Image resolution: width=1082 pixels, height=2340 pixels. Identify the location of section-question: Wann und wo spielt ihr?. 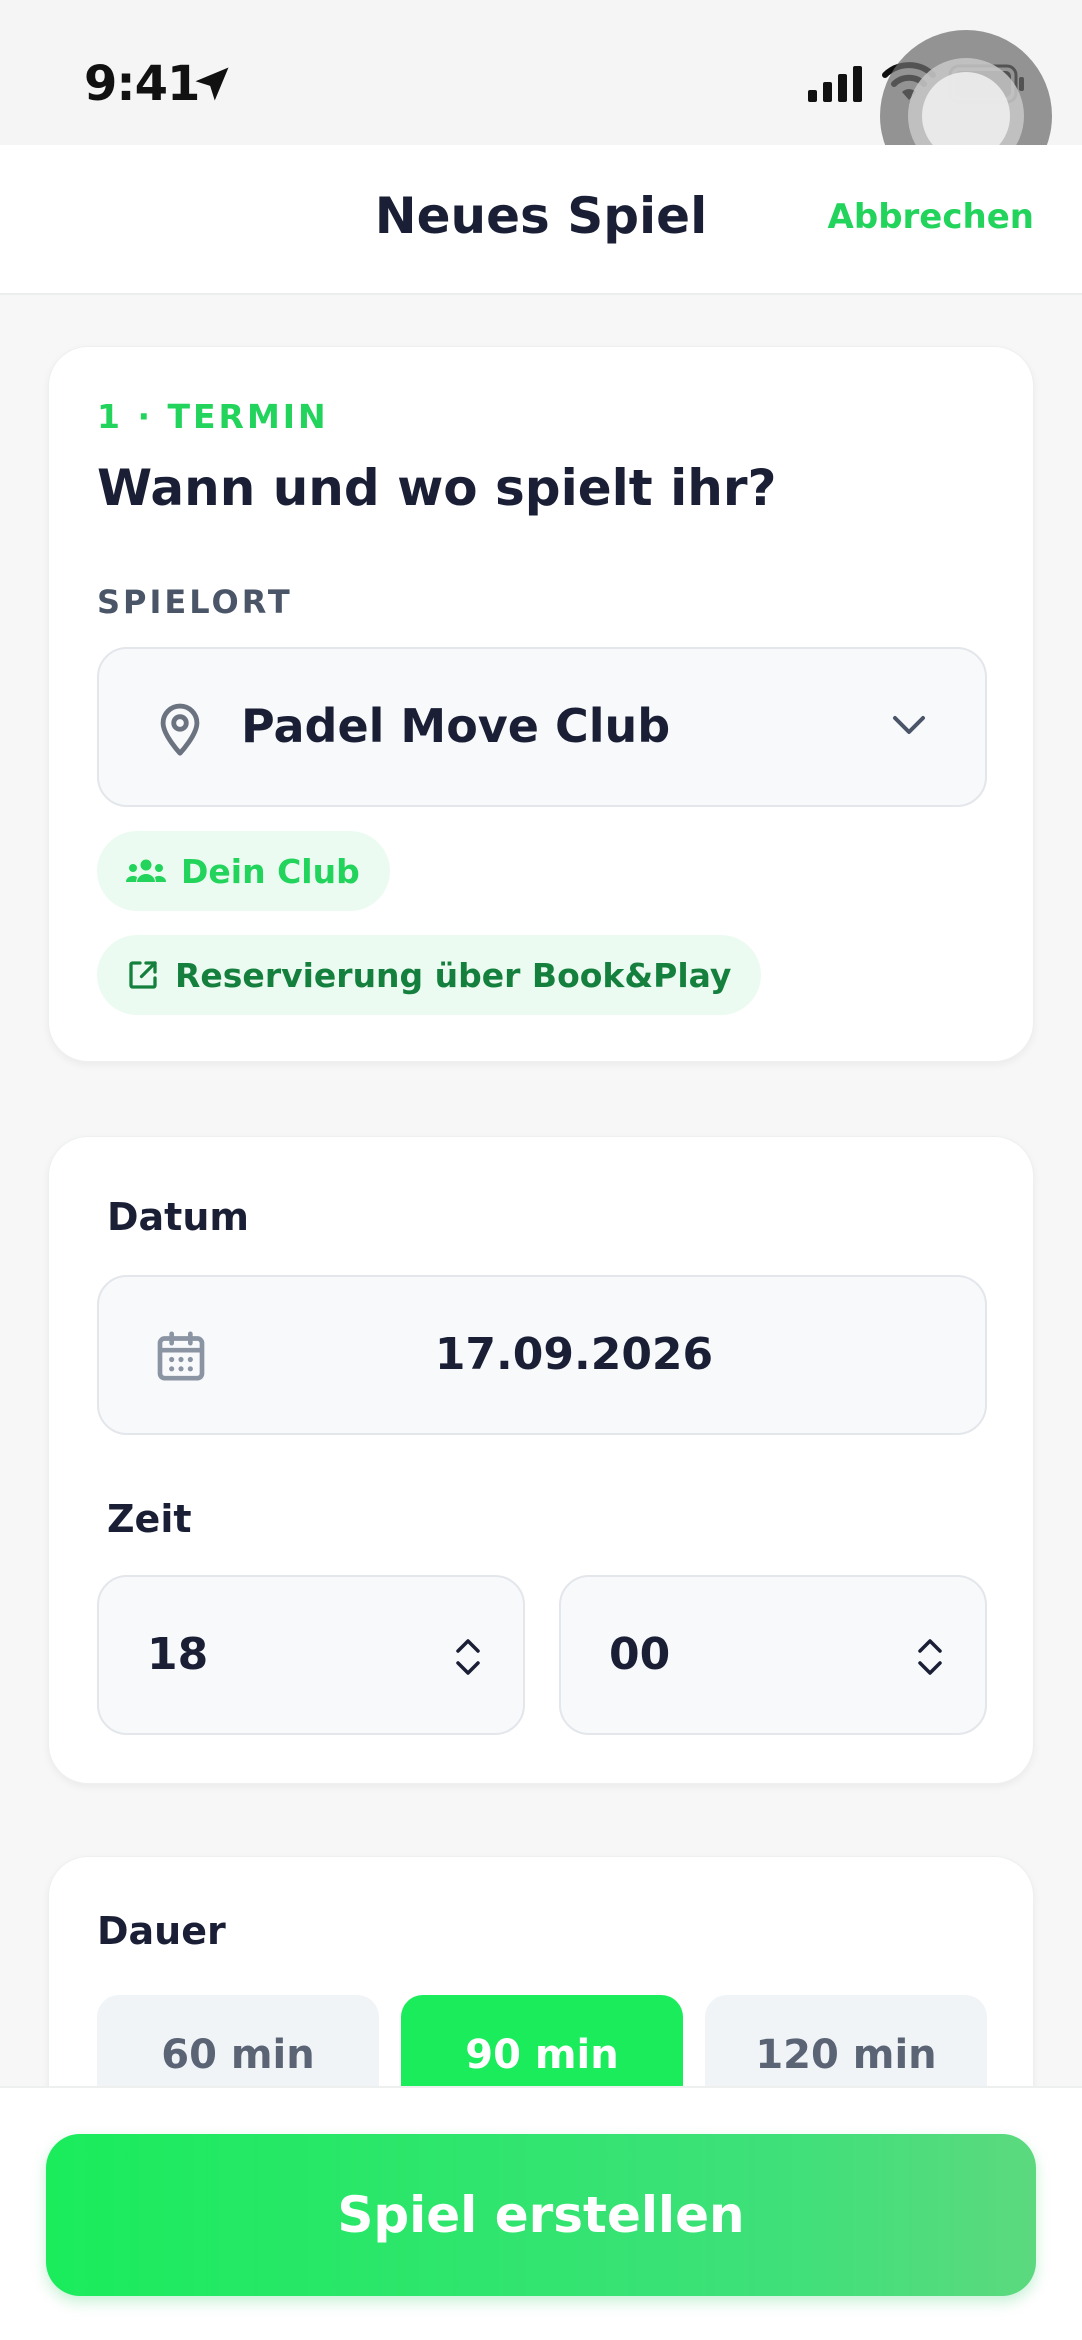
(437, 488).